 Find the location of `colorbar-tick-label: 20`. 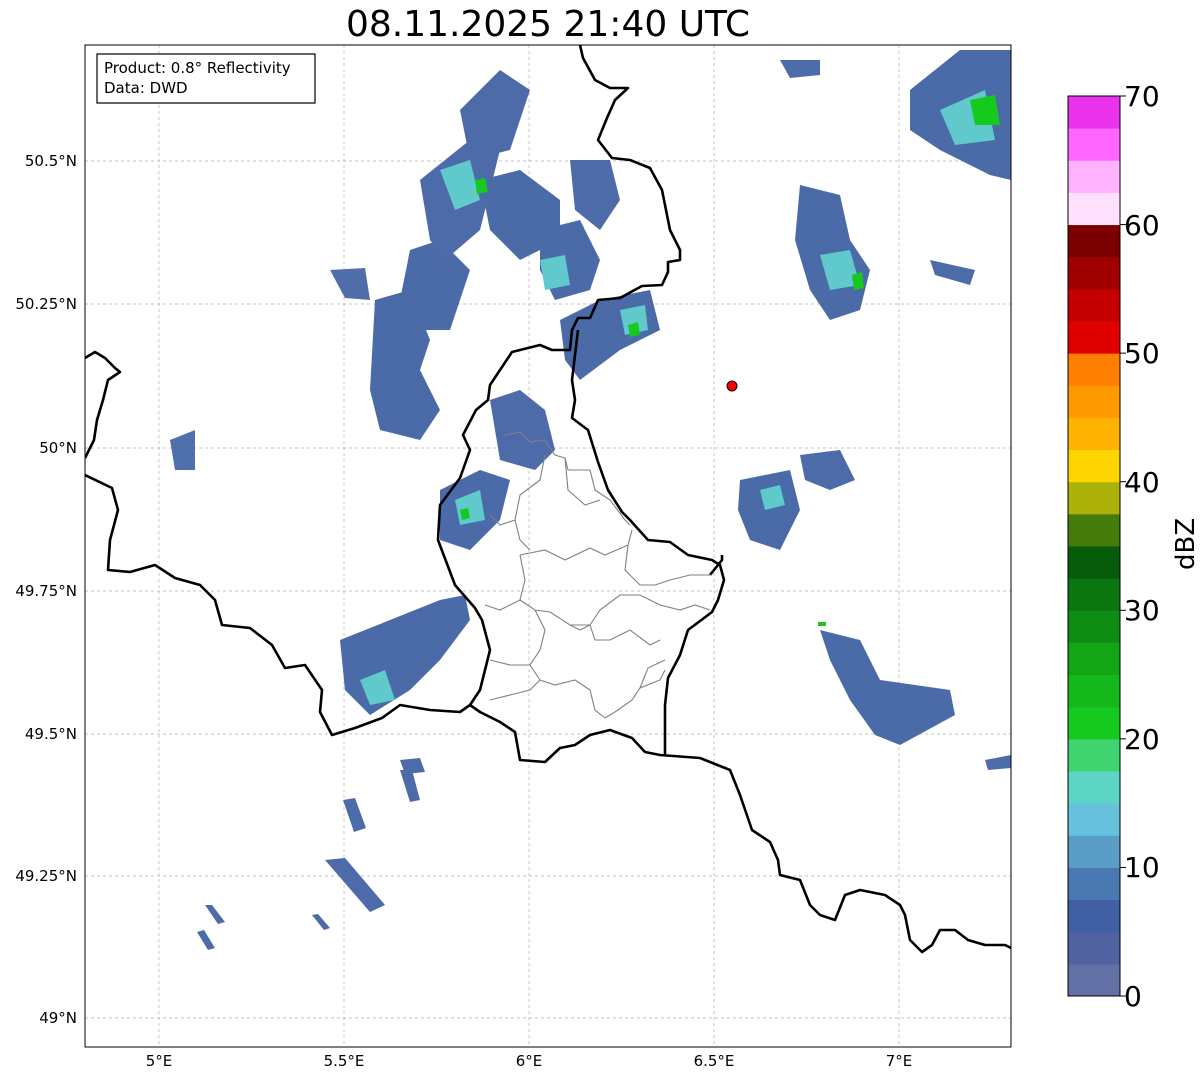

colorbar-tick-label: 20 is located at coordinates (1142, 739).